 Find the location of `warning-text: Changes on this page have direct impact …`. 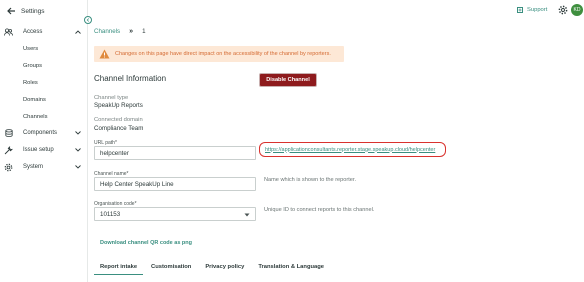

warning-text: Changes on this page have direct impact … is located at coordinates (223, 54).